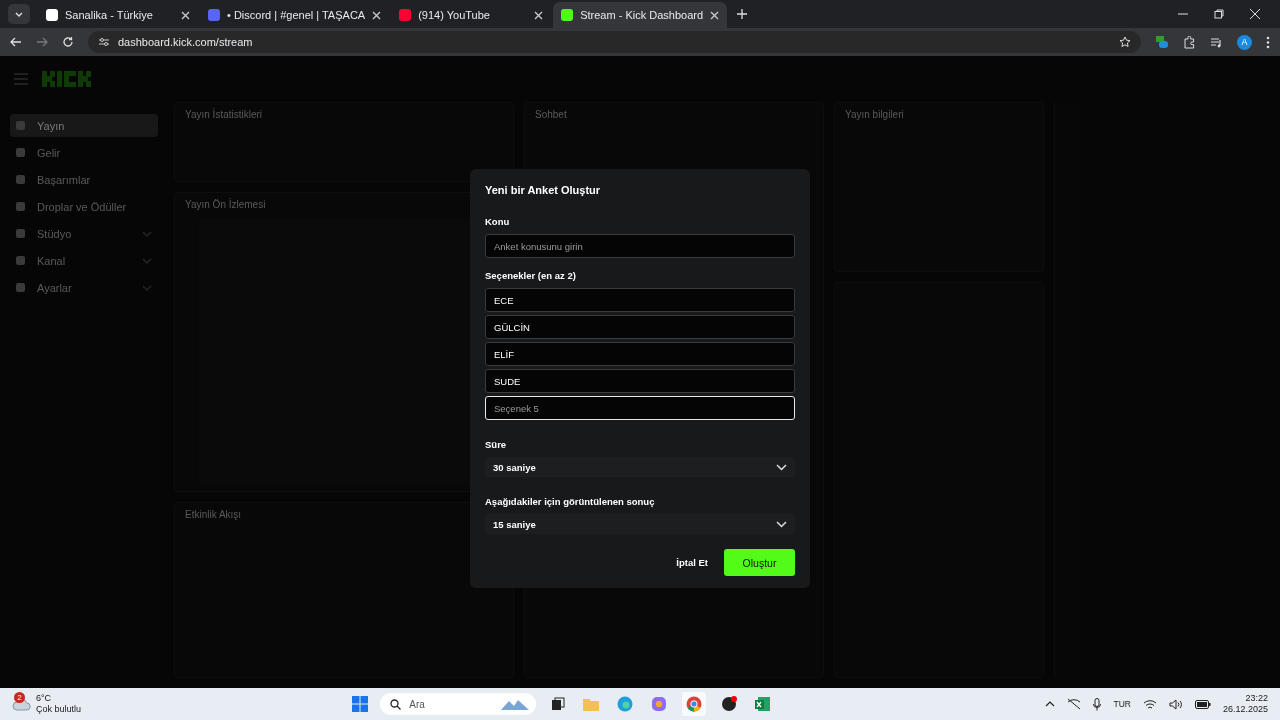  Describe the element at coordinates (19, 697) in the screenshot. I see `notification-badge: 2` at that location.